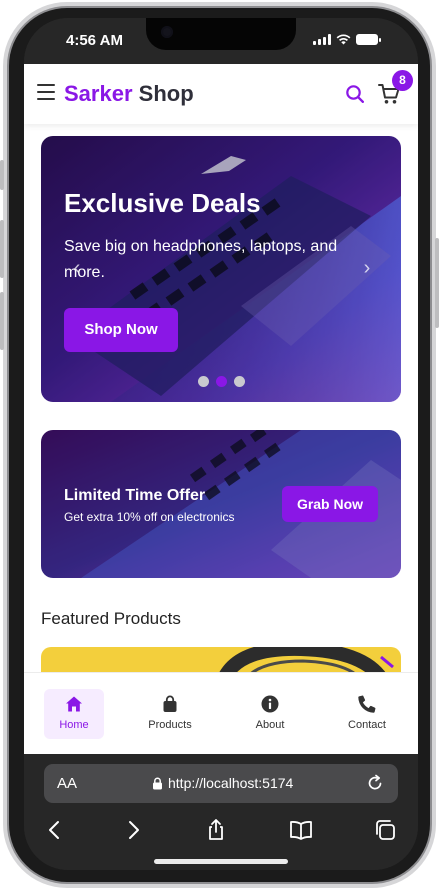 This screenshot has height=890, width=439. Describe the element at coordinates (216, 830) in the screenshot. I see `share-icon` at that location.